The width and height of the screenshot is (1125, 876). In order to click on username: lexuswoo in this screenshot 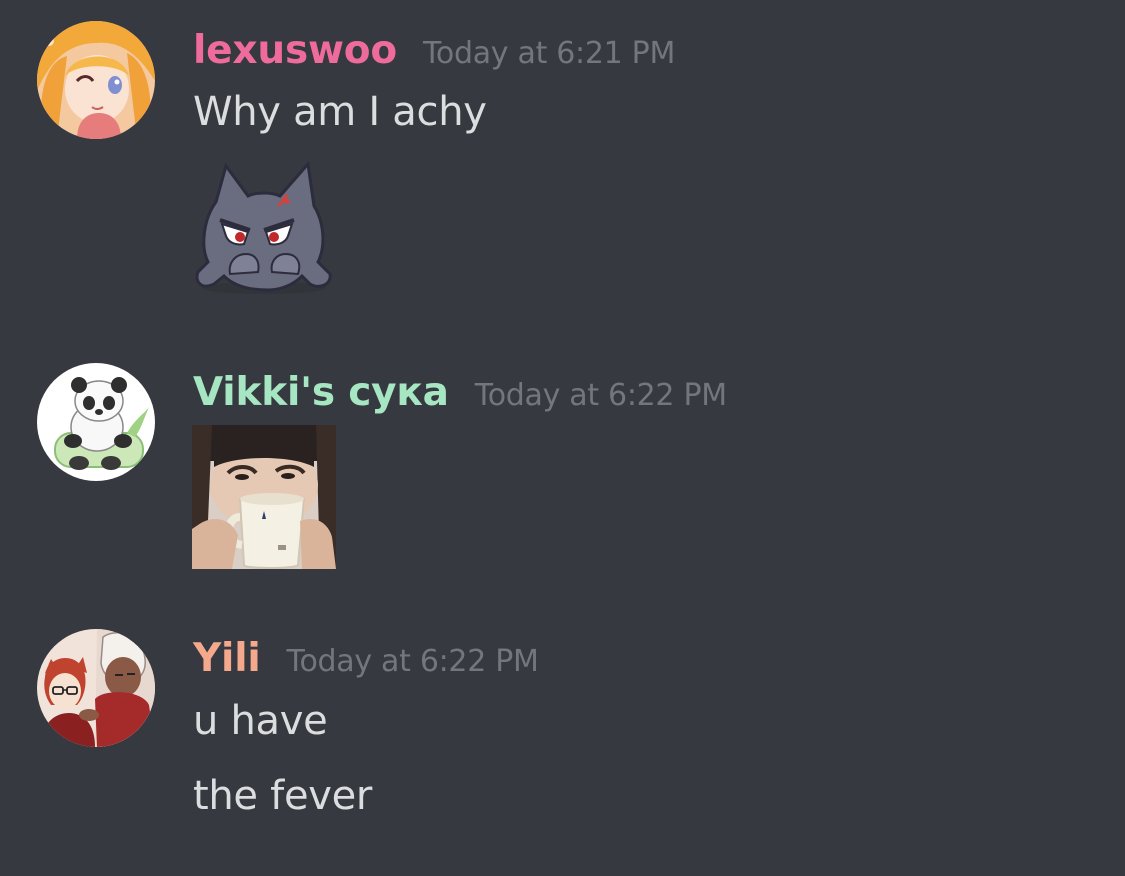, I will do `click(295, 50)`.